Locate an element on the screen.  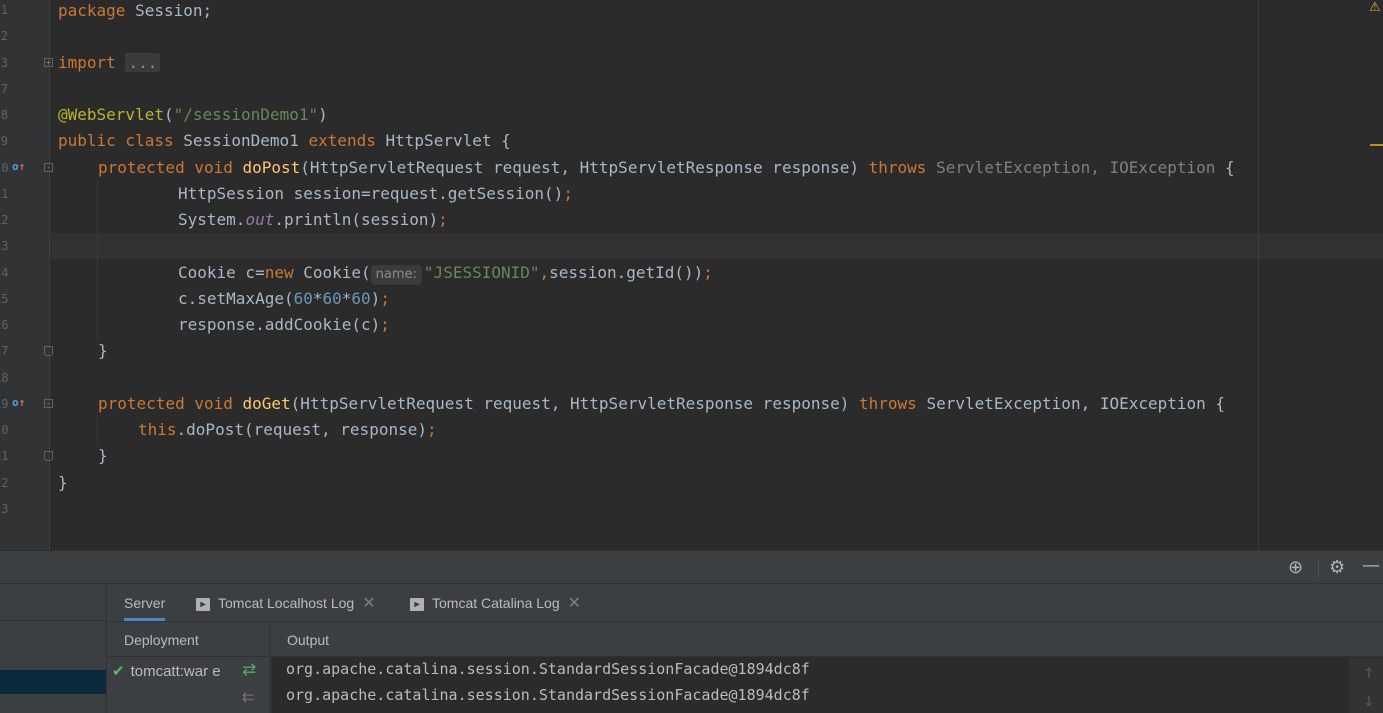
line-number: 16 is located at coordinates (4, 325).